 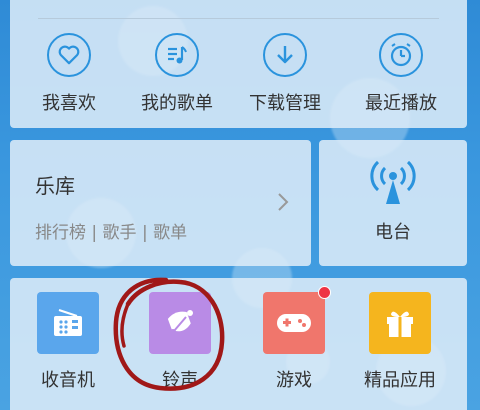 I want to click on radio-receiver-label: 收音机, so click(x=68, y=380).